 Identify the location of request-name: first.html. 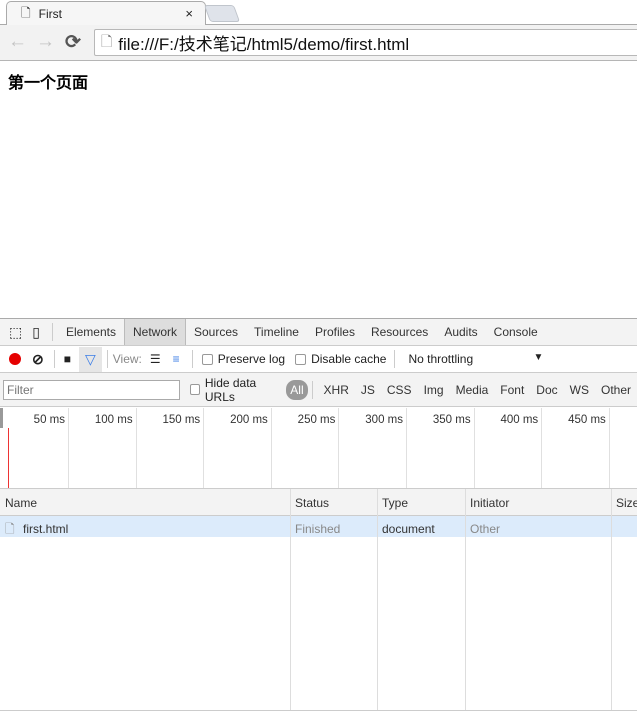
(45, 529).